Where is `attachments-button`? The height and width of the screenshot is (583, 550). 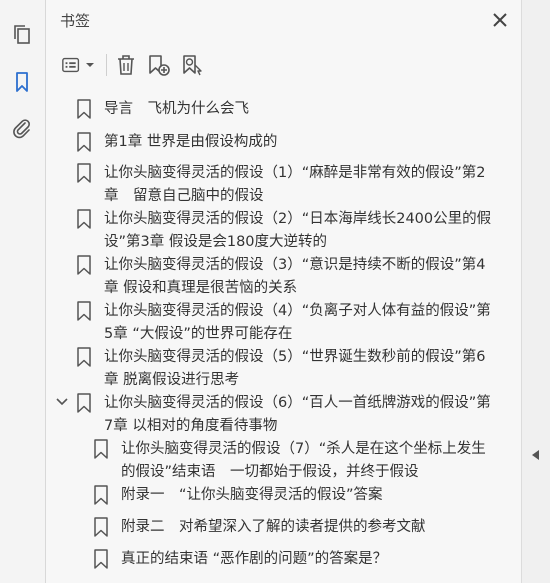
attachments-button is located at coordinates (22, 128).